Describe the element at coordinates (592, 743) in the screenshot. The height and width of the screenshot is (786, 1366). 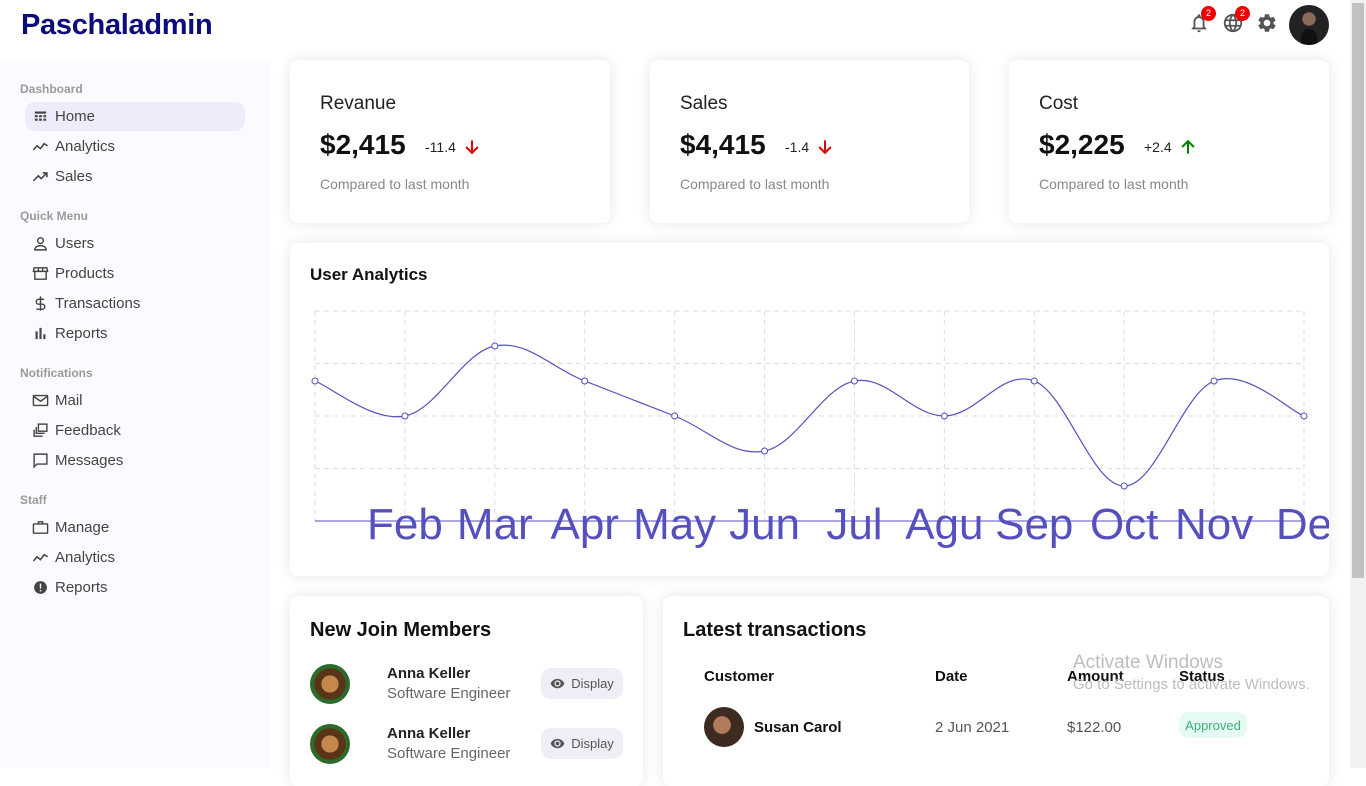
I see `display-button-label: Display` at that location.